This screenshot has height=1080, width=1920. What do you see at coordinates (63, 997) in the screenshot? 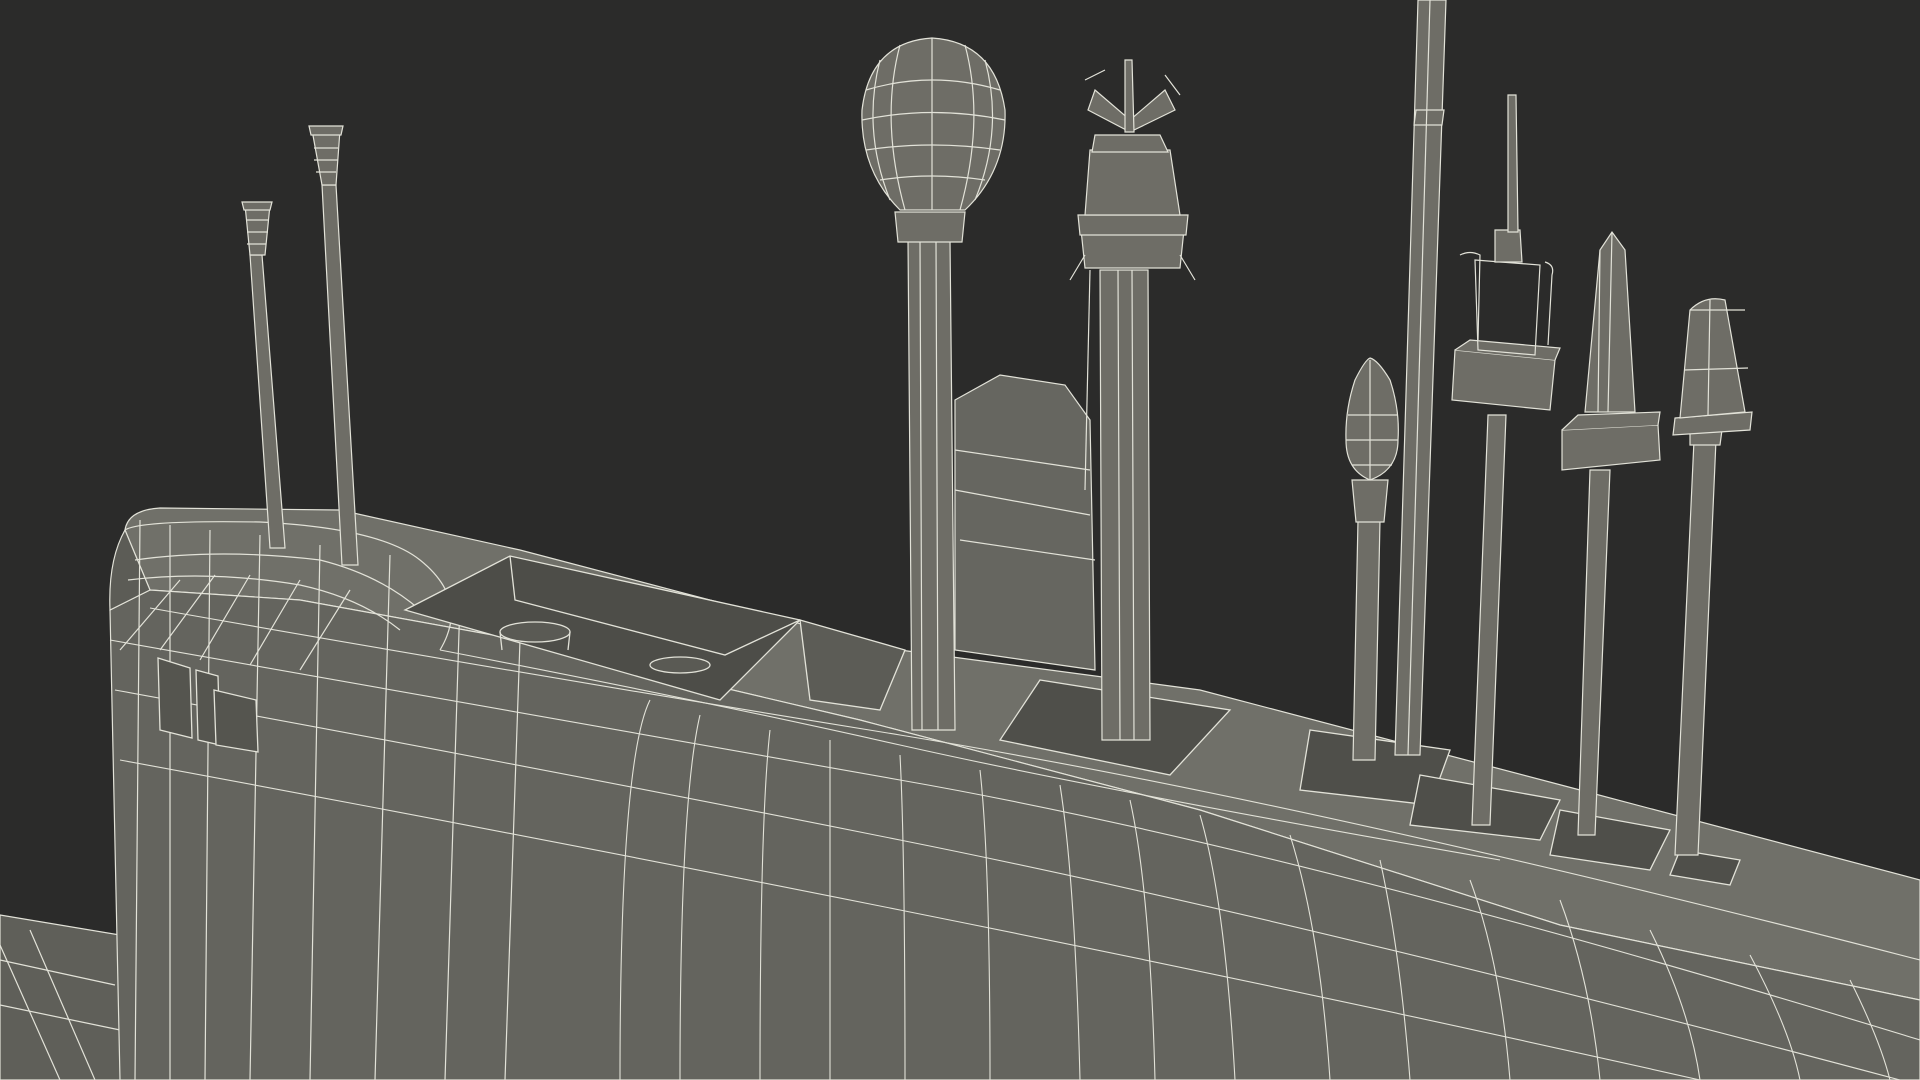
I see `lower-fin` at bounding box center [63, 997].